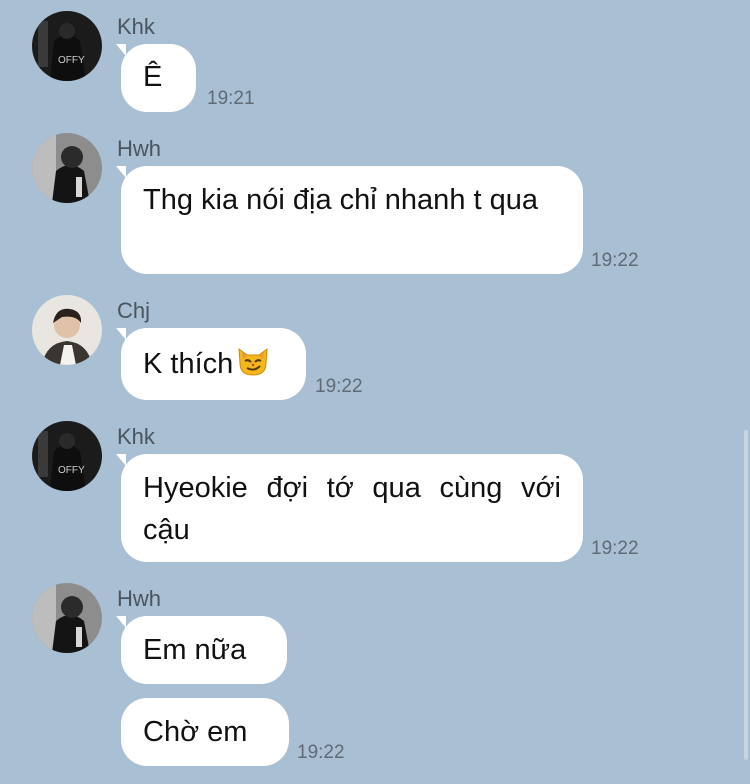 The height and width of the screenshot is (784, 750). What do you see at coordinates (67, 330) in the screenshot?
I see `avatar-chj` at bounding box center [67, 330].